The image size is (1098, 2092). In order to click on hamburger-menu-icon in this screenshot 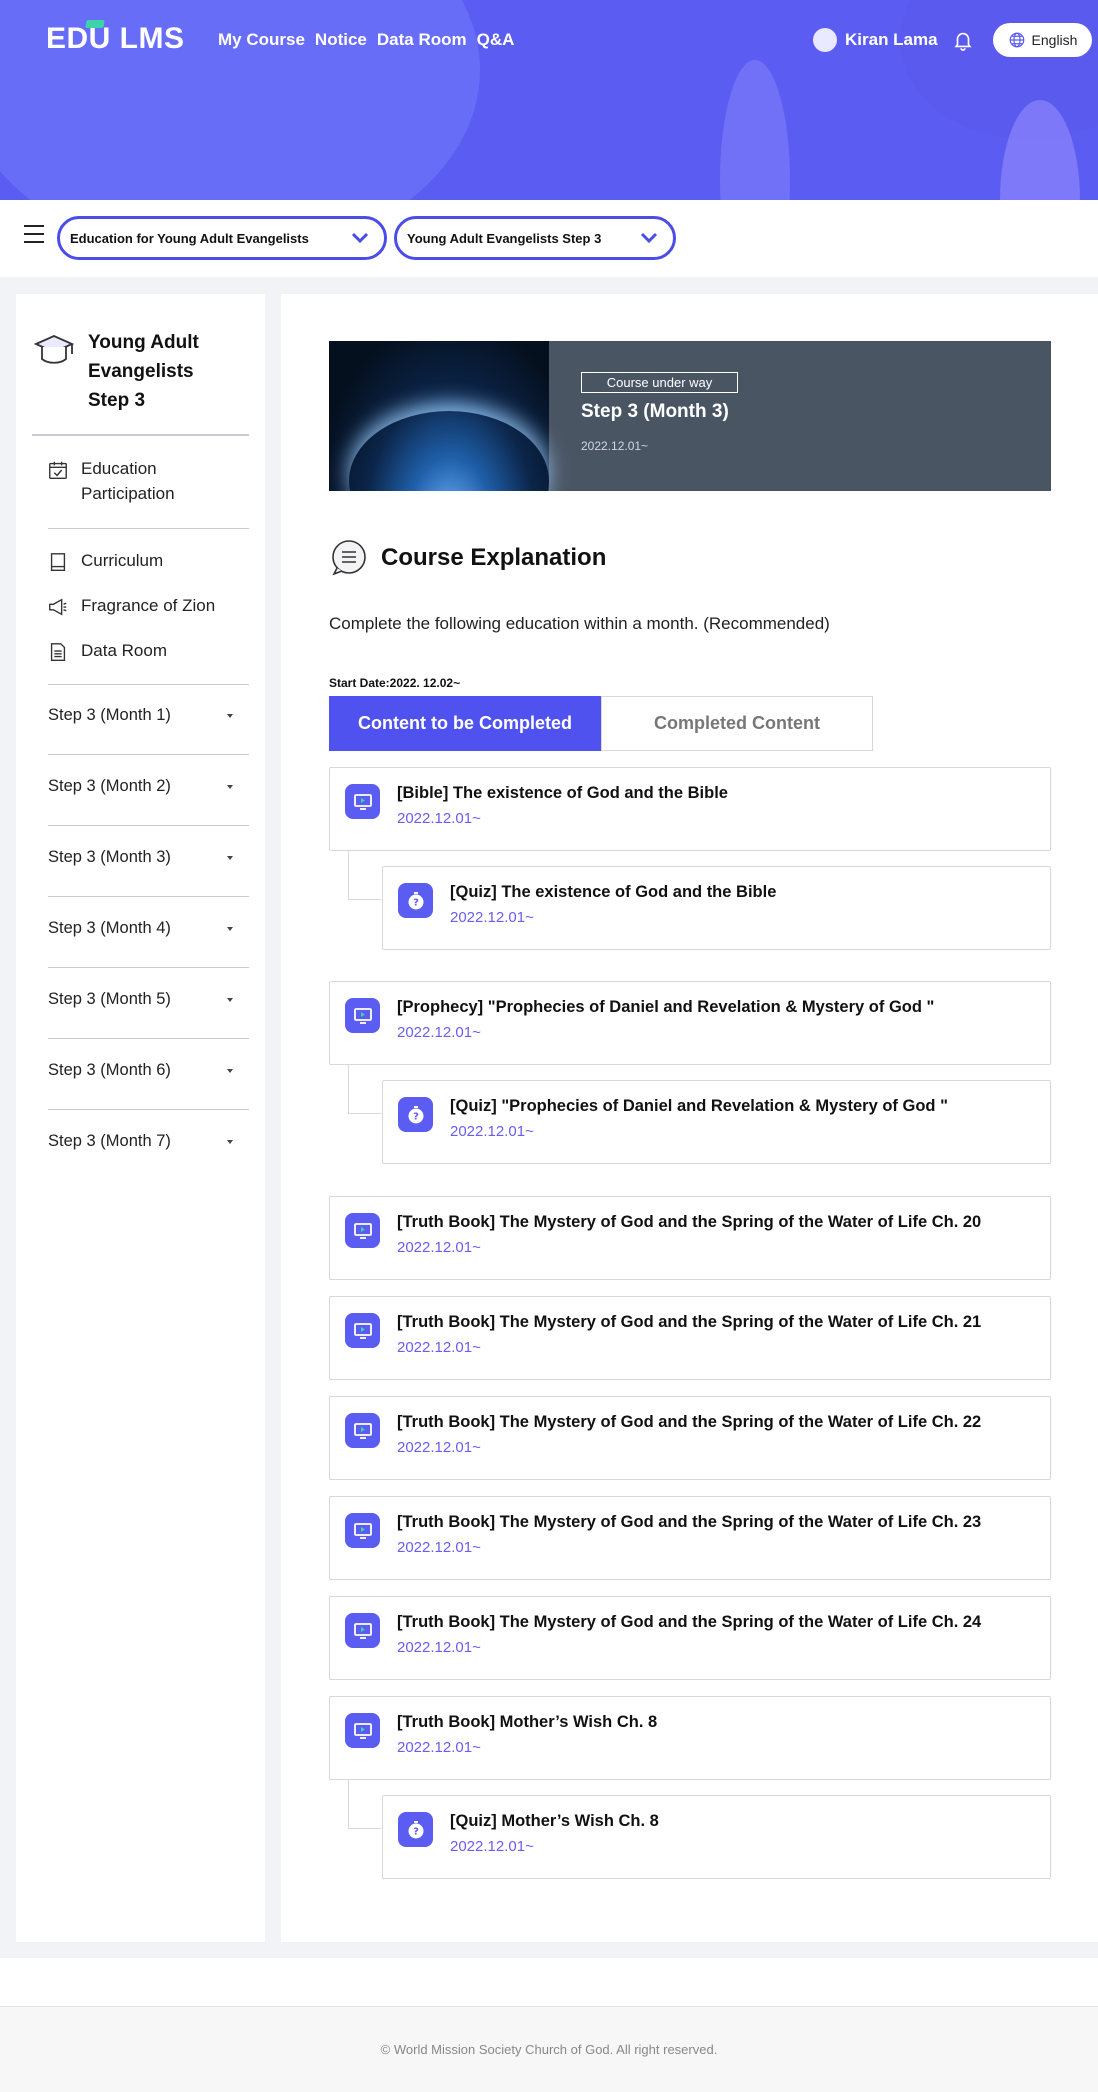, I will do `click(34, 235)`.